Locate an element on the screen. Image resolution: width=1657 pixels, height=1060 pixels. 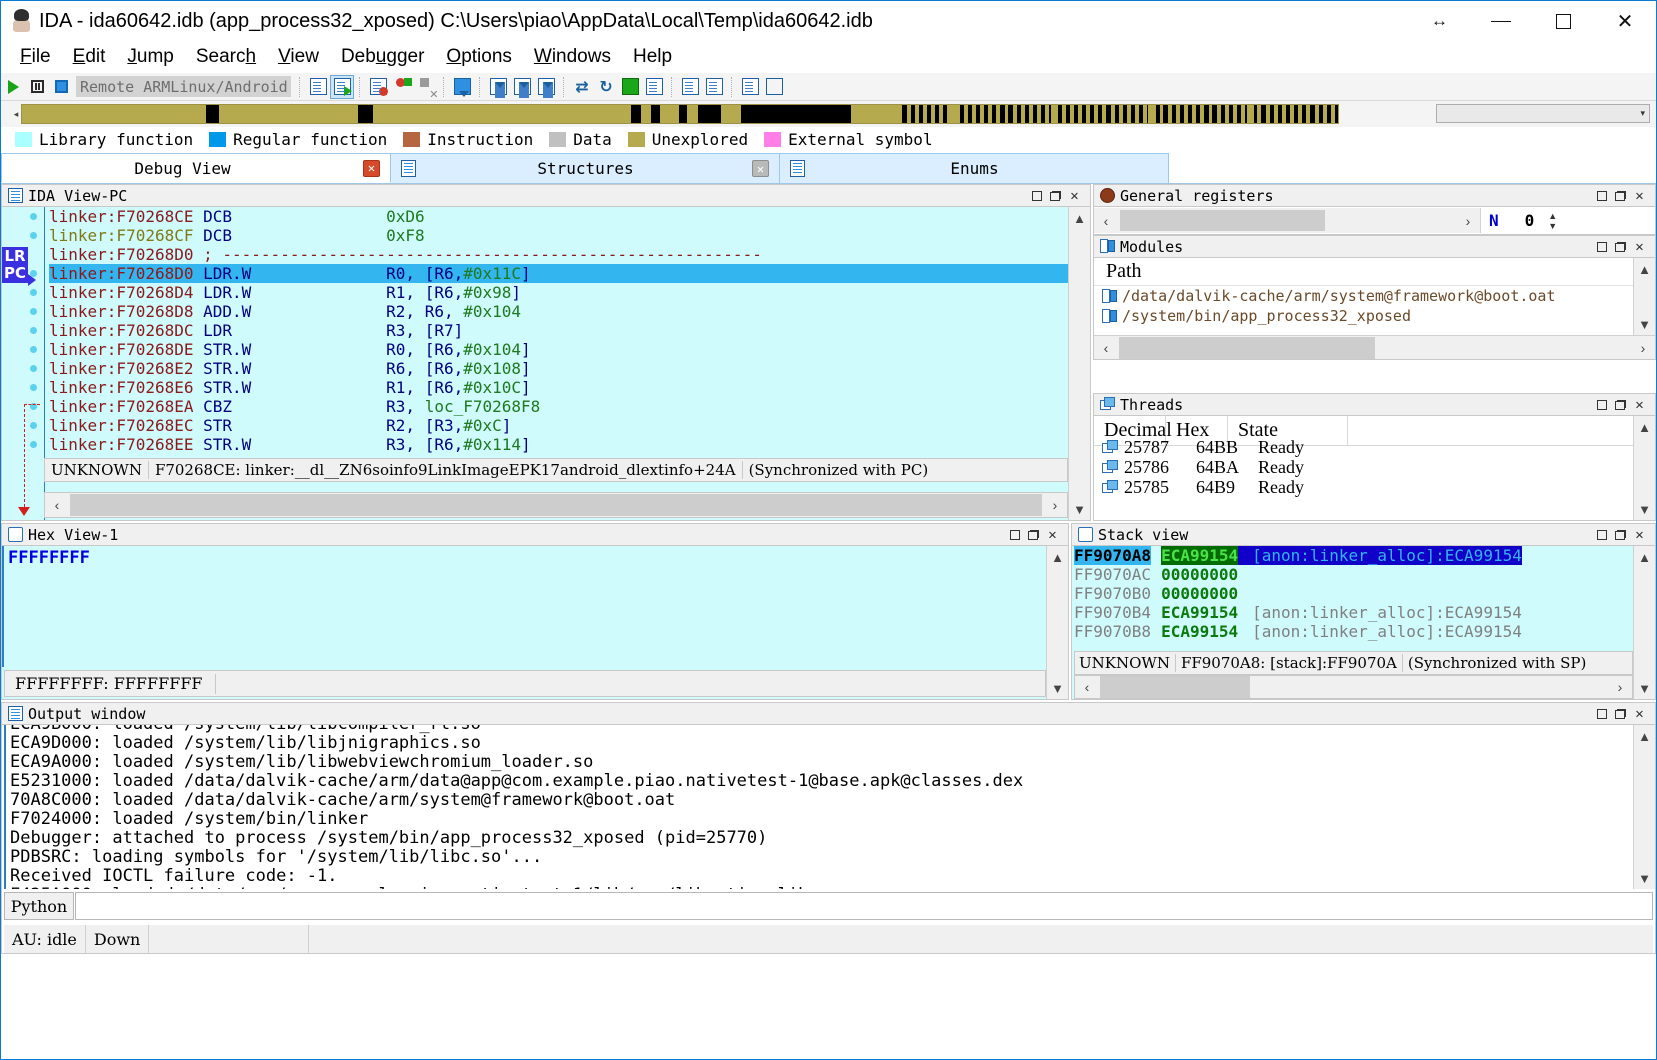
disassembly-line: linker:F70268DE STR.W R0, [R6,#0x104] is located at coordinates (558, 349).